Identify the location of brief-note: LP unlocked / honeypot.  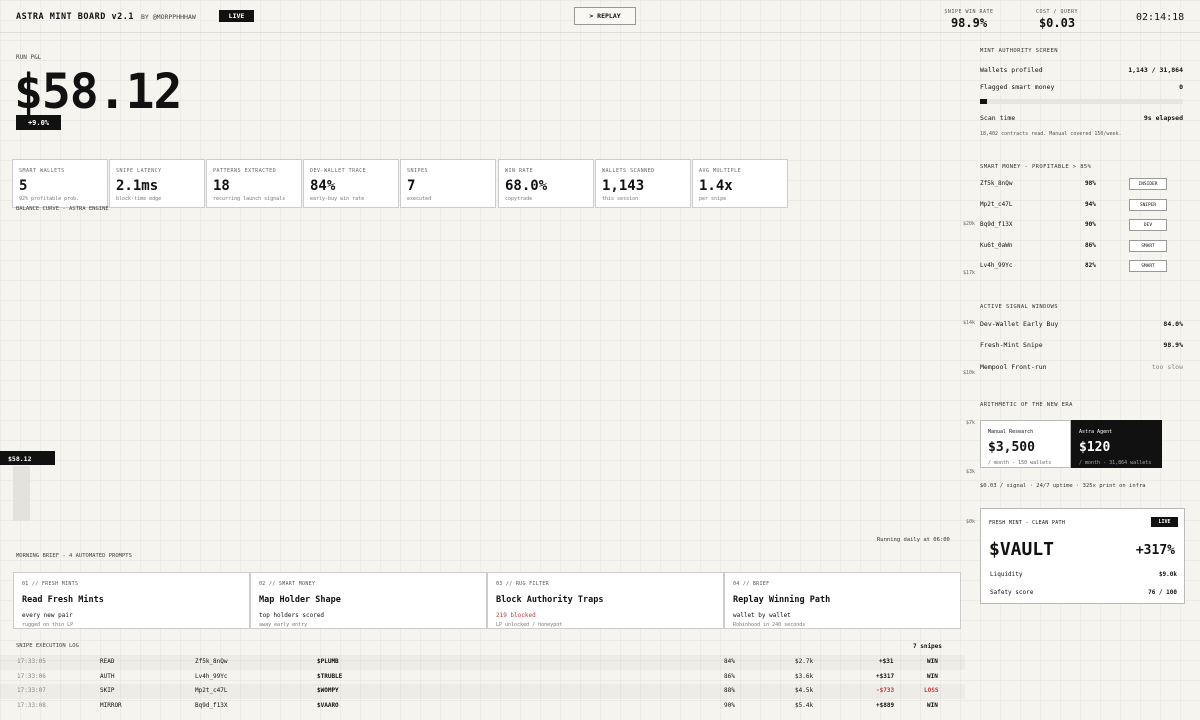
(529, 625).